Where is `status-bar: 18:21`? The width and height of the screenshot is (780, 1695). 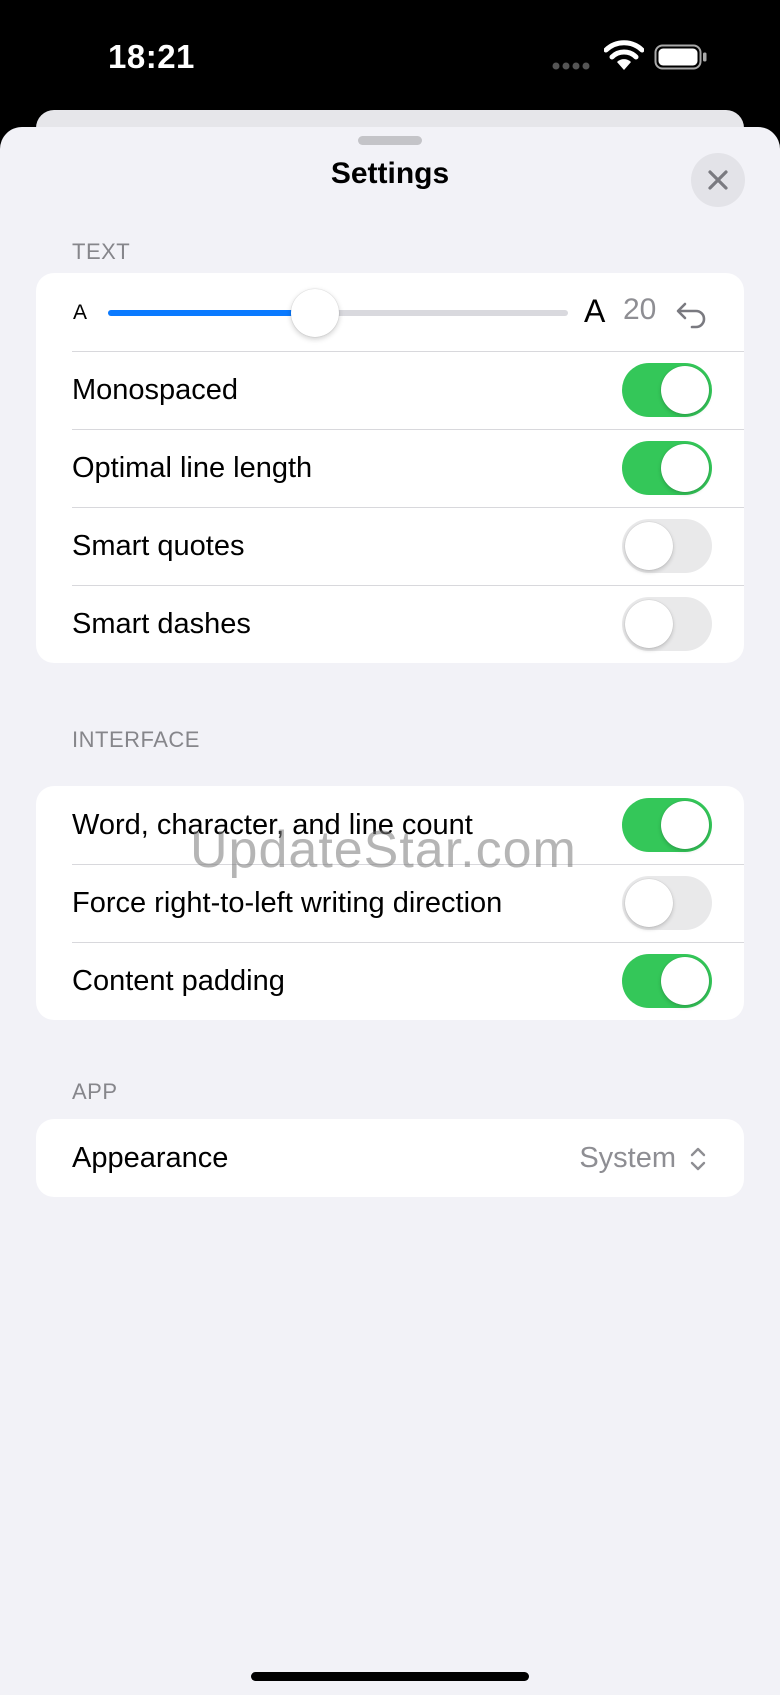 status-bar: 18:21 is located at coordinates (390, 60).